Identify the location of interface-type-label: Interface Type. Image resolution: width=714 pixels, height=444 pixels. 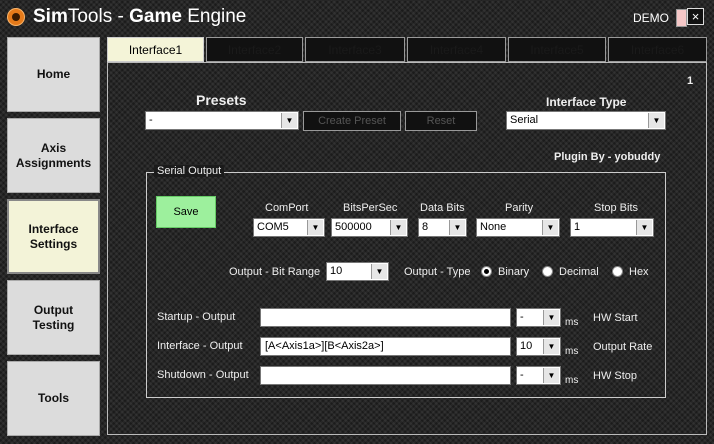
(586, 102).